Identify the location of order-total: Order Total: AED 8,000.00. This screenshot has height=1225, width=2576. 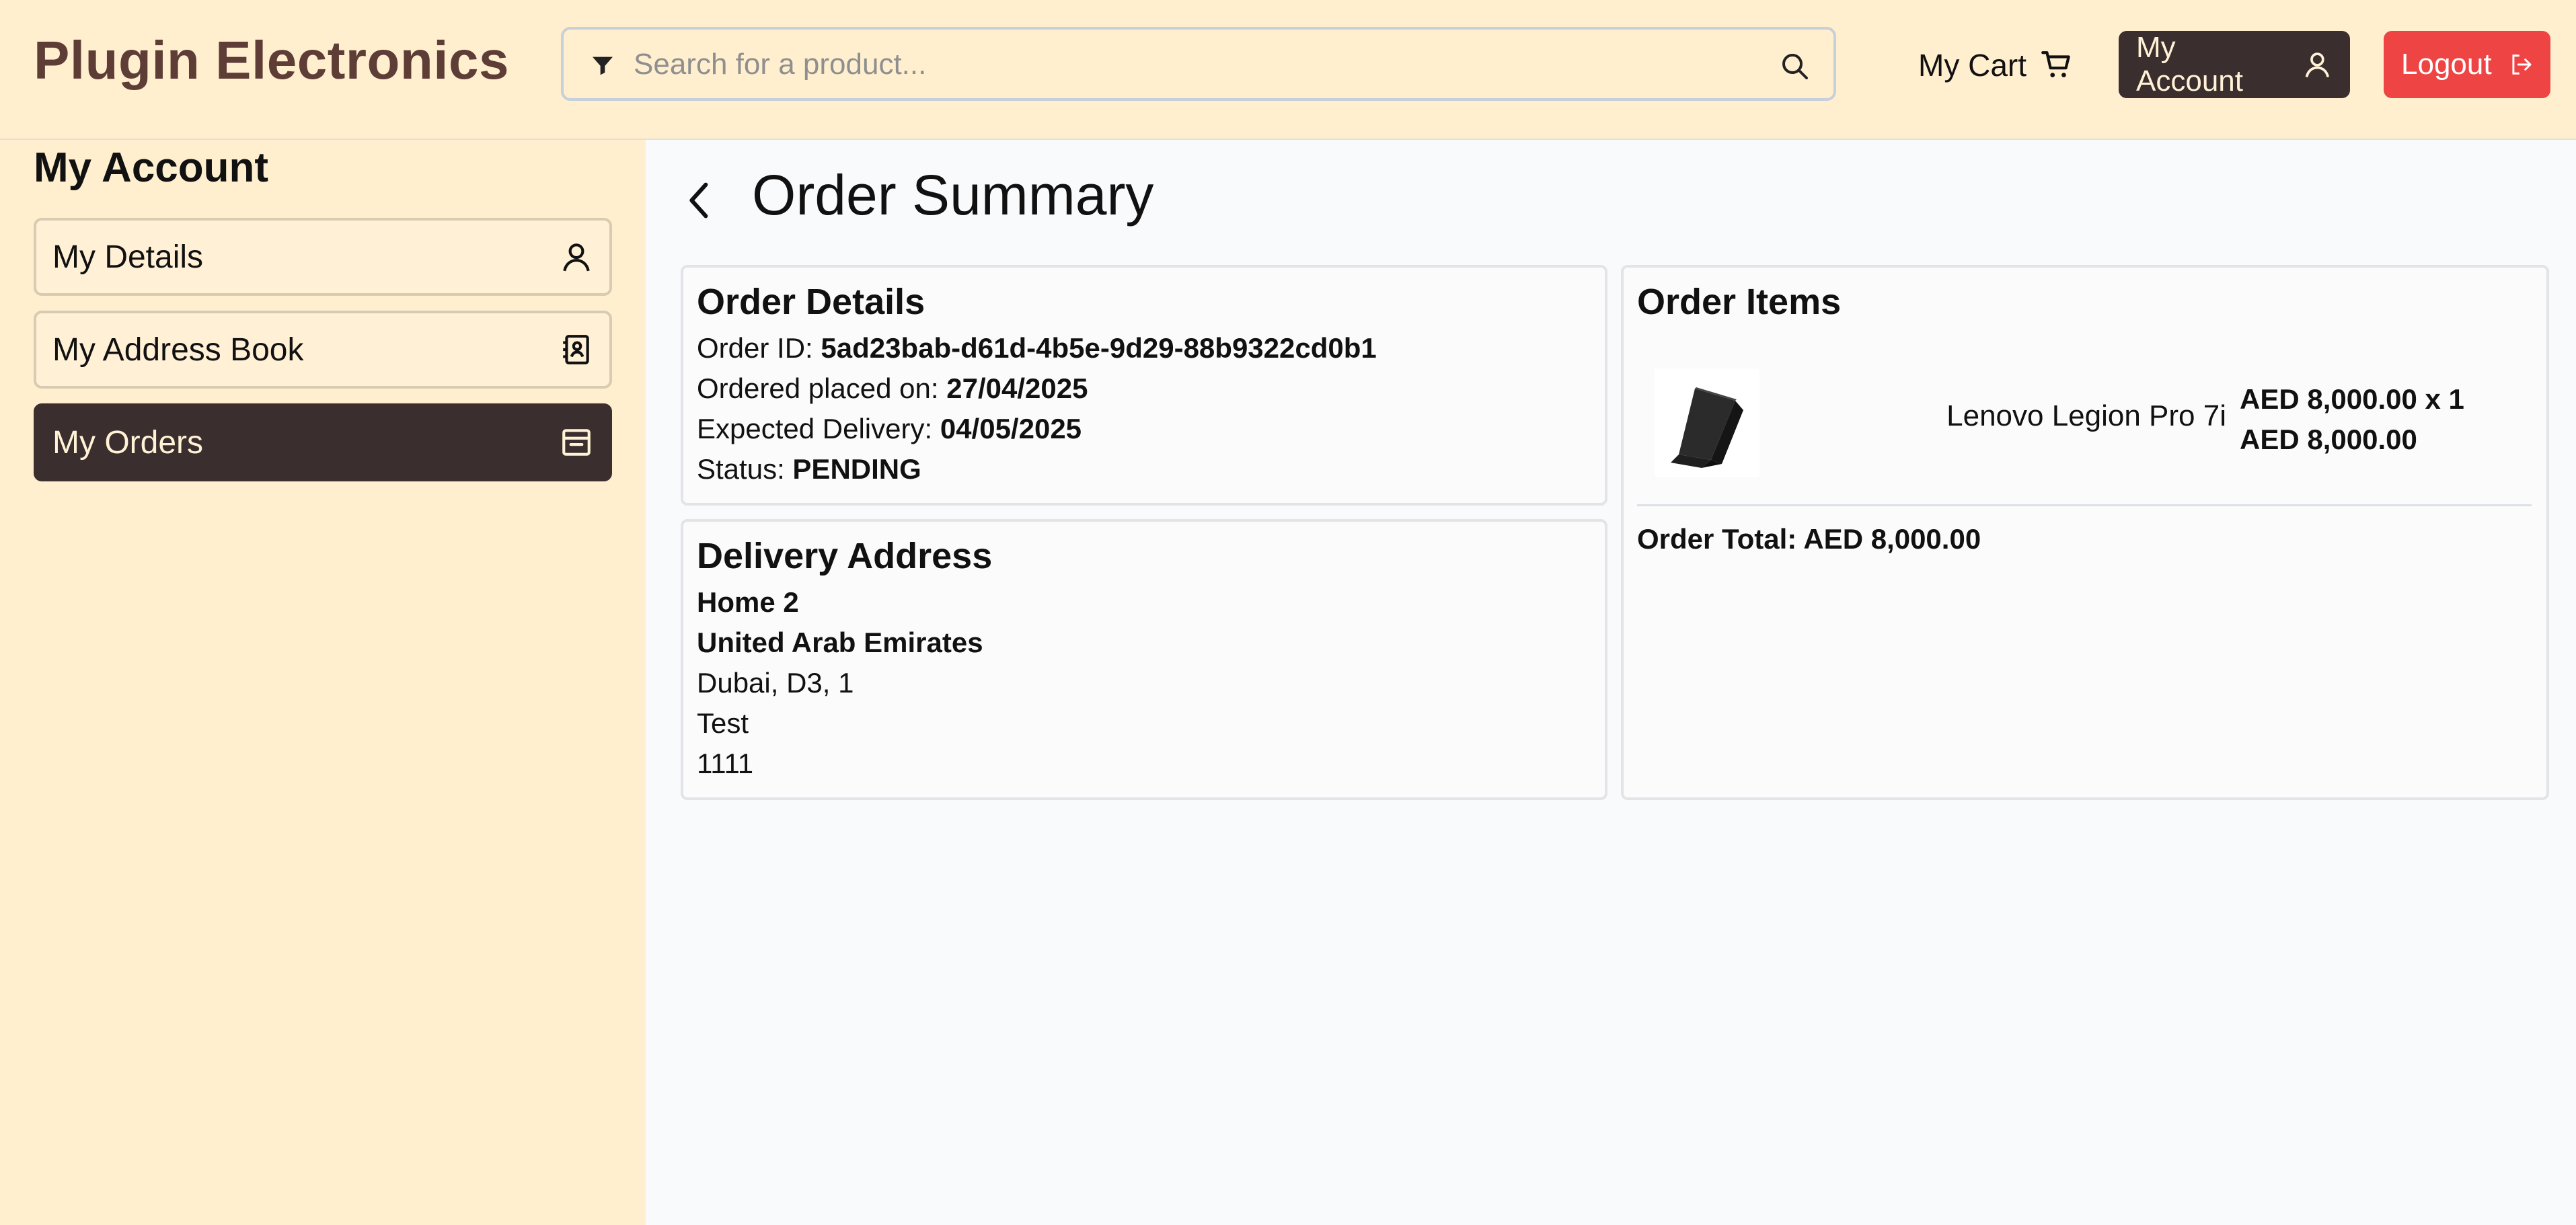
(1809, 539).